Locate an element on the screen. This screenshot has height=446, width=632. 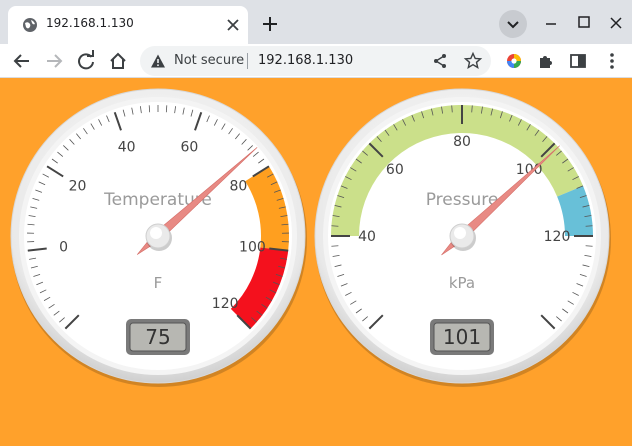
window-close-icon is located at coordinates (616, 23).